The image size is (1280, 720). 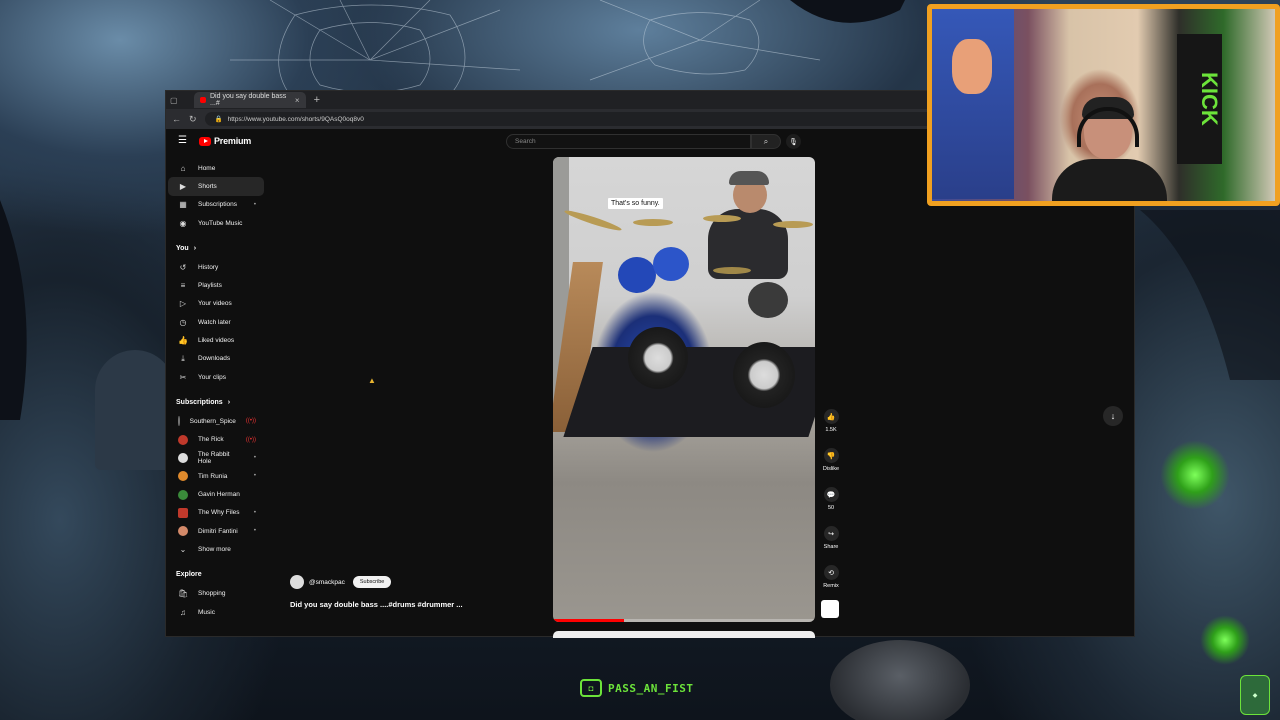 I want to click on dislike-label: Dislike, so click(x=831, y=469).